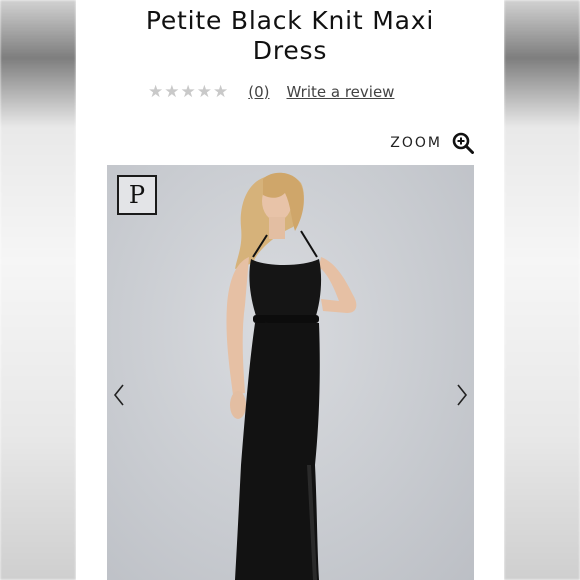 This screenshot has height=580, width=580. I want to click on blurred-background-right, so click(542, 290).